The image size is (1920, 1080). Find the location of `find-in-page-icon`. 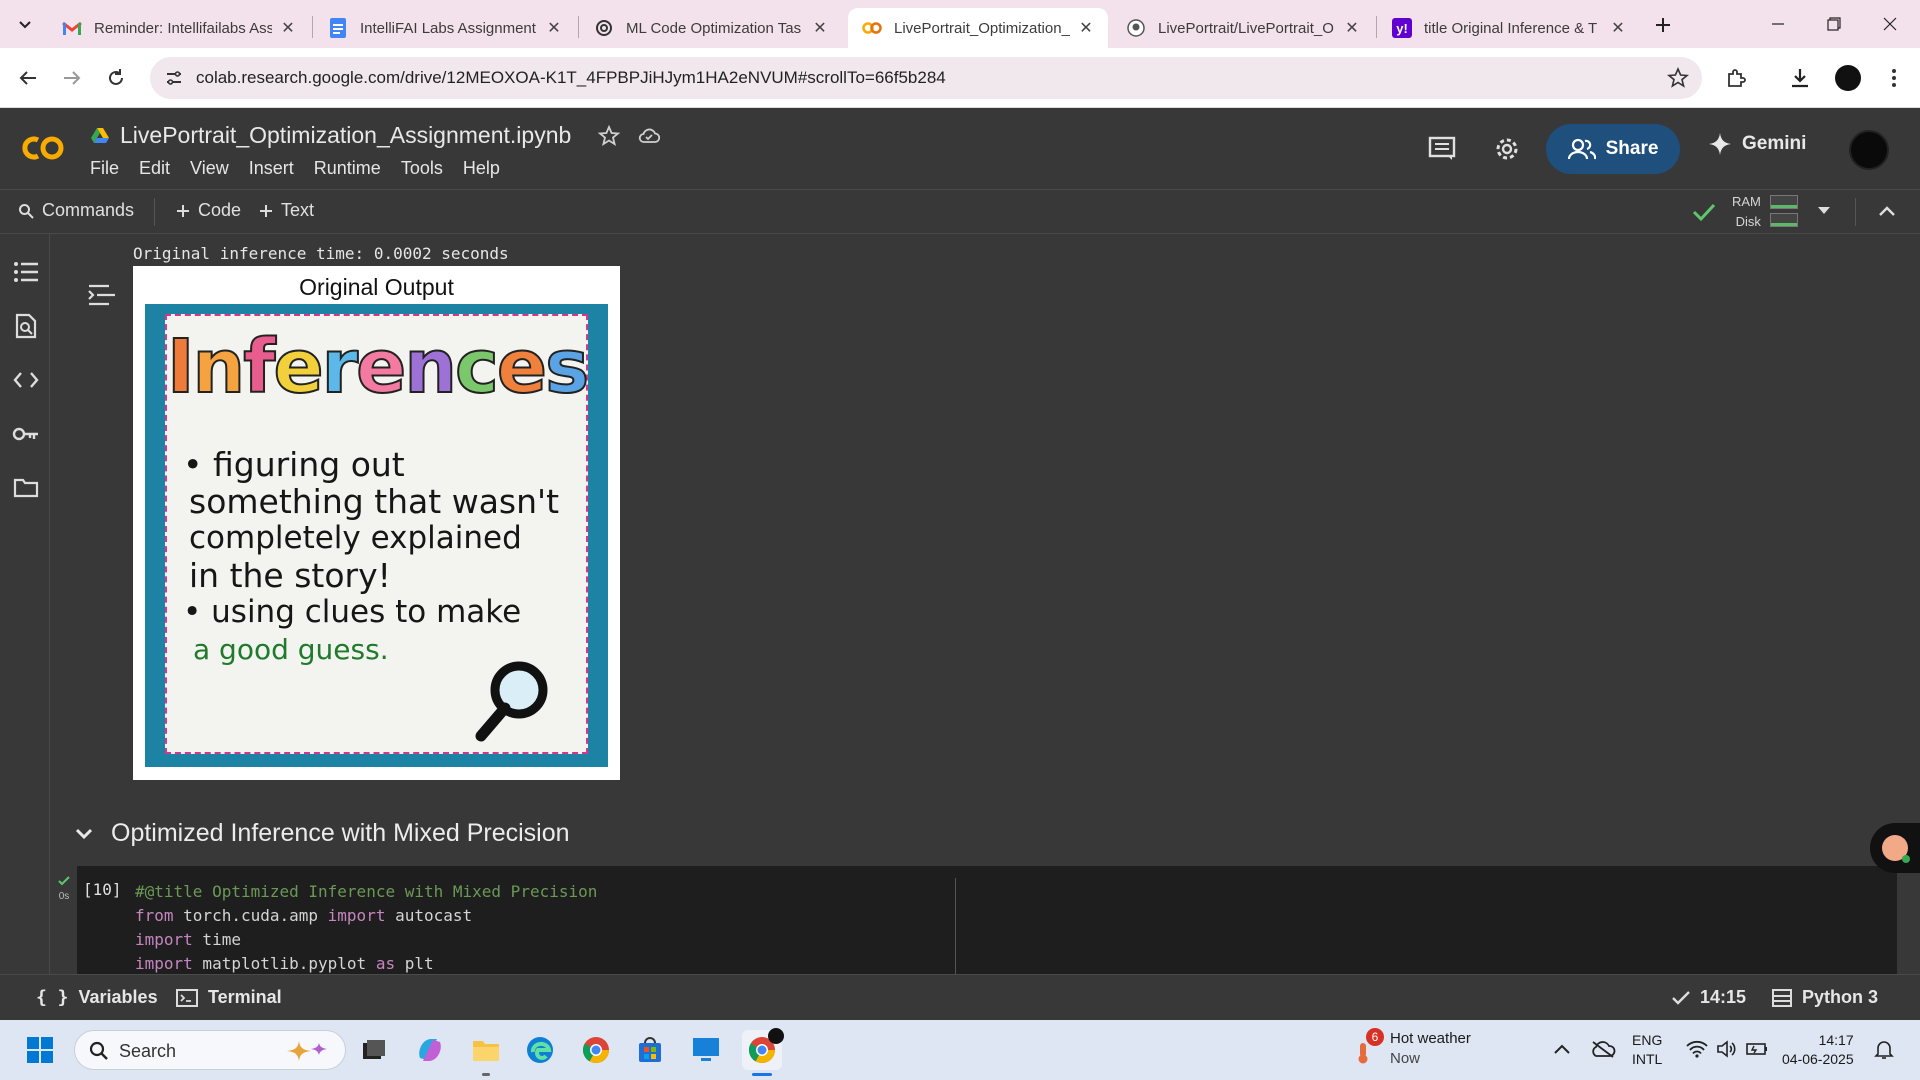

find-in-page-icon is located at coordinates (26, 326).